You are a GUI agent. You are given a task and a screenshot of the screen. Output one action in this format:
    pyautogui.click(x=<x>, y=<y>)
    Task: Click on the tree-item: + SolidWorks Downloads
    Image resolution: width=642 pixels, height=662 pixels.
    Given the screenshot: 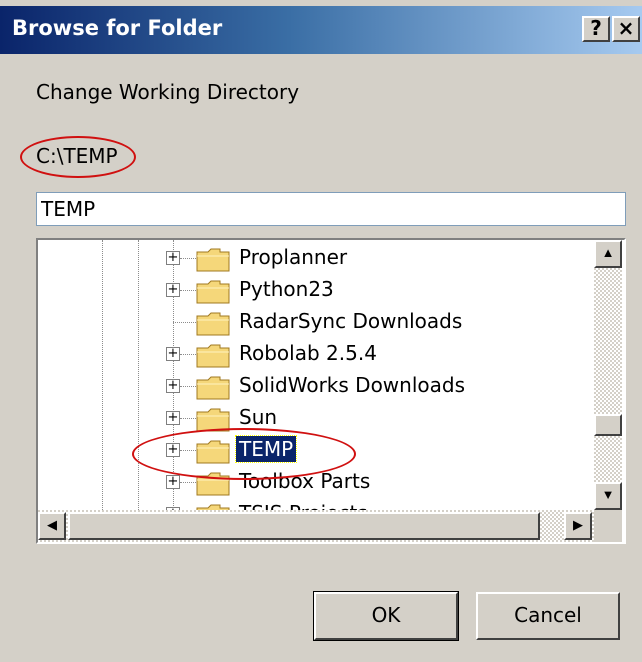 What is the action you would take?
    pyautogui.click(x=314, y=386)
    